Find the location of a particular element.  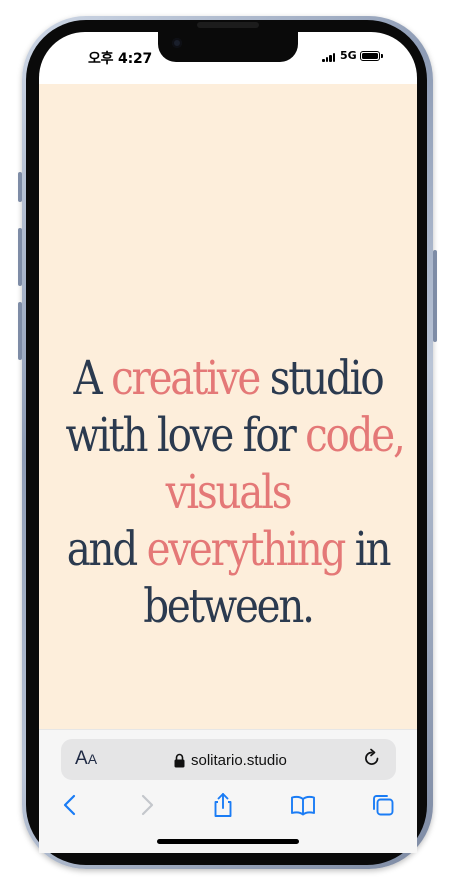

speaker is located at coordinates (228, 25).